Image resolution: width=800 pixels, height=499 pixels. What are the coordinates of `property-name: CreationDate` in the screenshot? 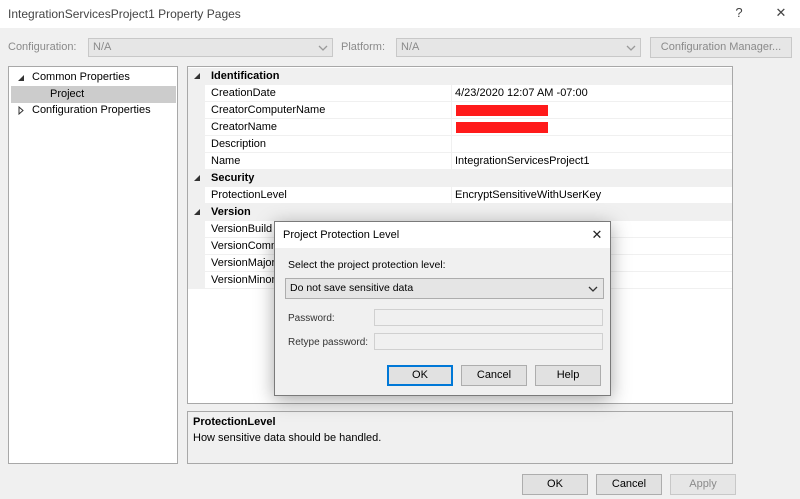 It's located at (243, 93).